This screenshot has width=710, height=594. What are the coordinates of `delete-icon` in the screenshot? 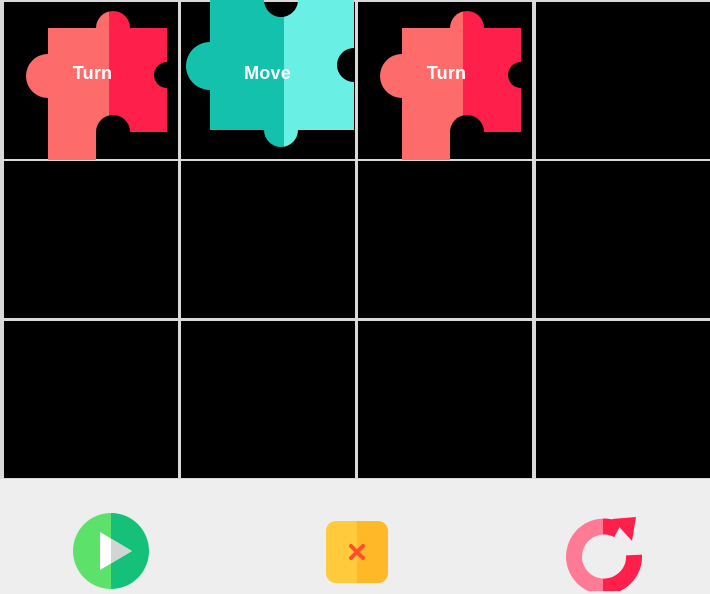 It's located at (357, 552).